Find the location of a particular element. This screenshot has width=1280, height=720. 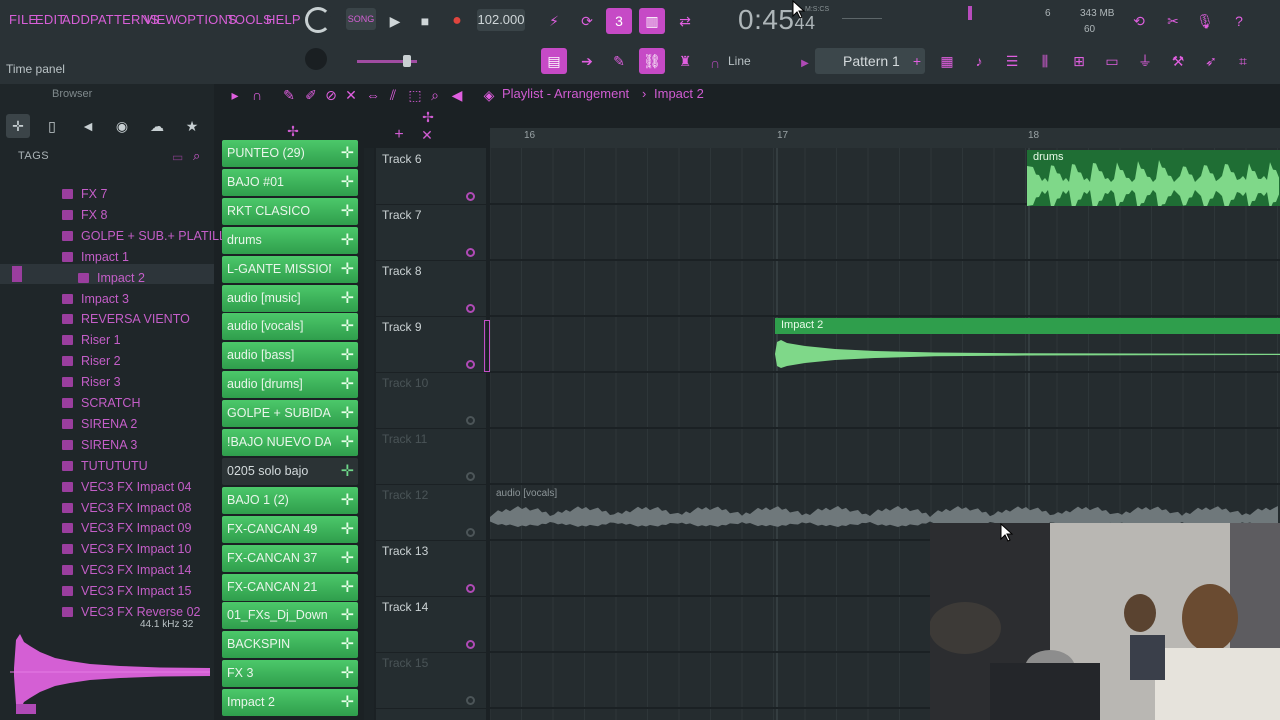

draw-tool-icon: ✎ is located at coordinates (619, 61).